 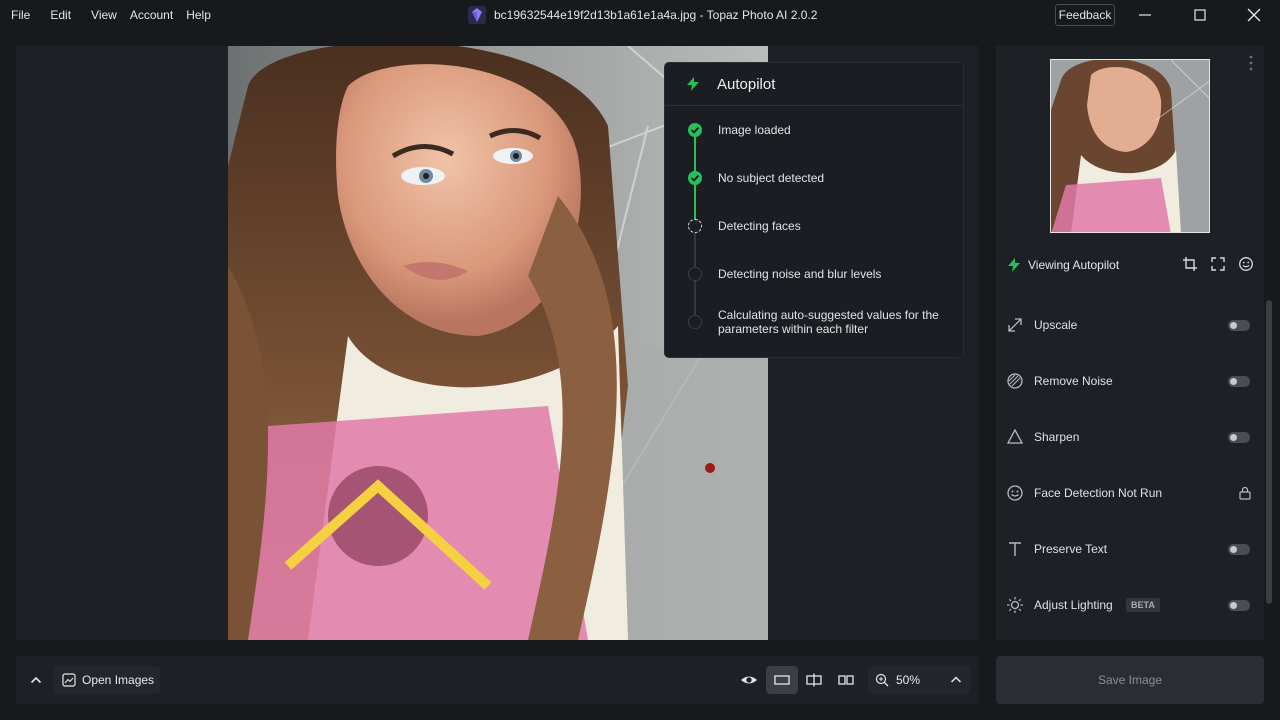 I want to click on filter-label: Sharpen, so click(x=1057, y=437).